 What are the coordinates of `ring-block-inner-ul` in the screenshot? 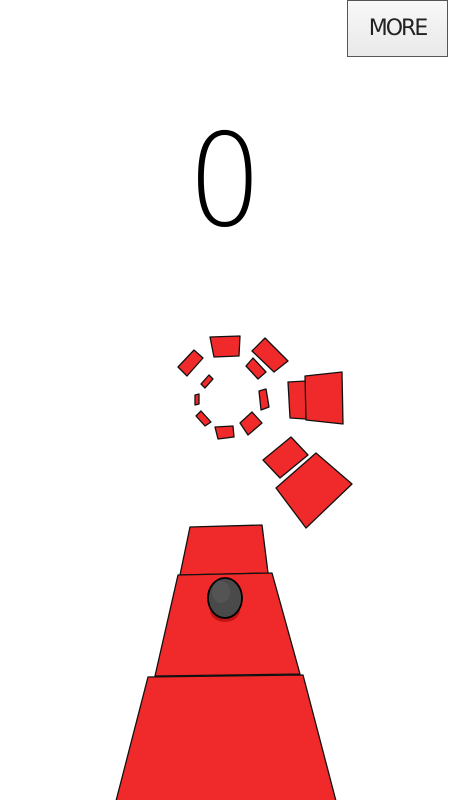 It's located at (207, 381).